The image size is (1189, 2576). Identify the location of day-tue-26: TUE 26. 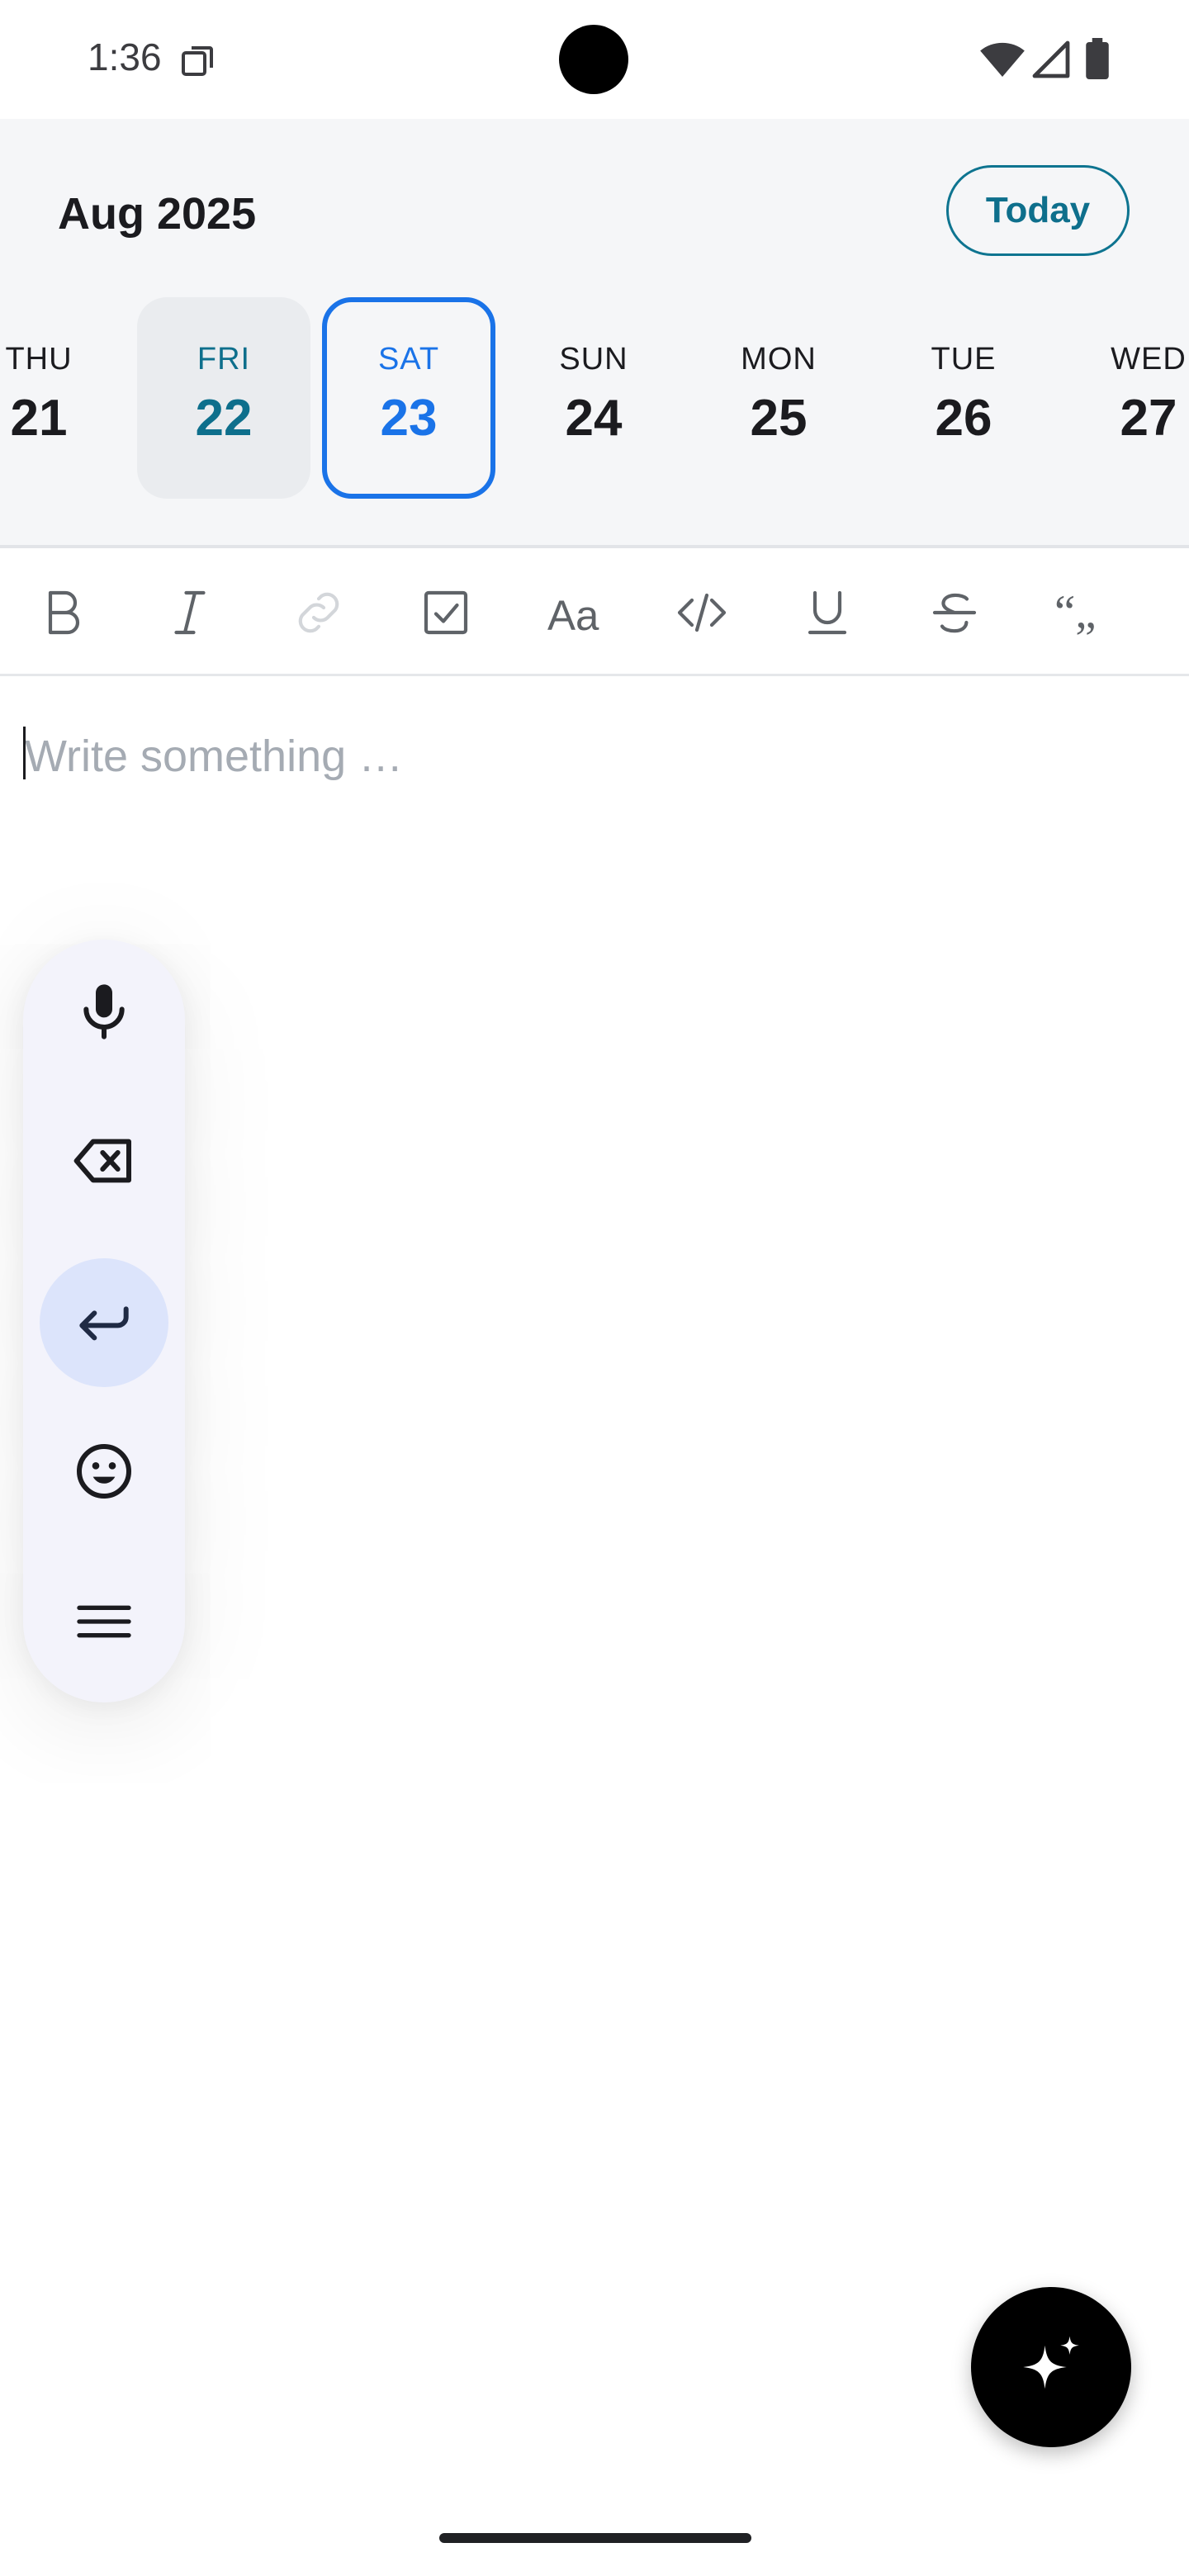
(963, 398).